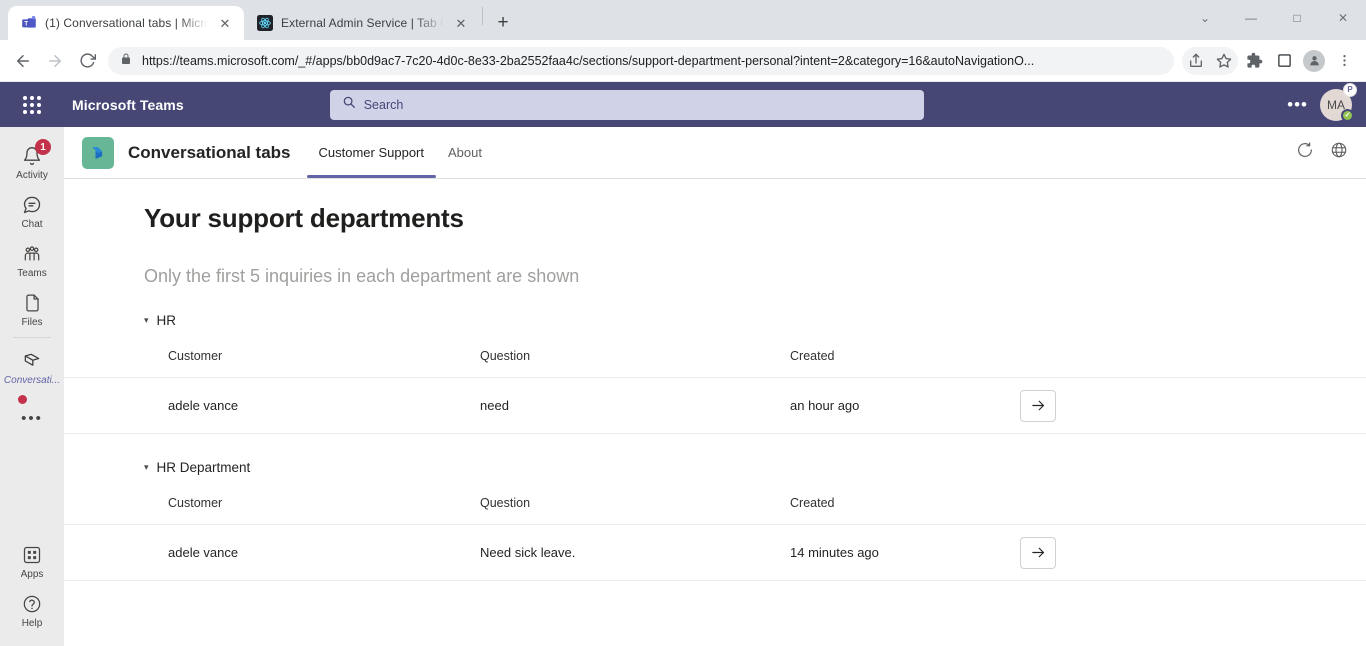  I want to click on tab-about-label: About, so click(465, 152).